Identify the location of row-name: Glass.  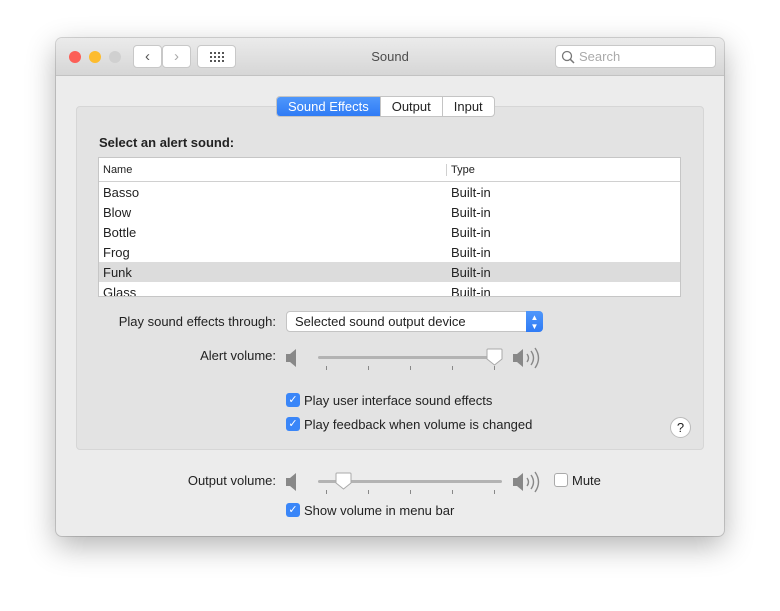
(120, 290).